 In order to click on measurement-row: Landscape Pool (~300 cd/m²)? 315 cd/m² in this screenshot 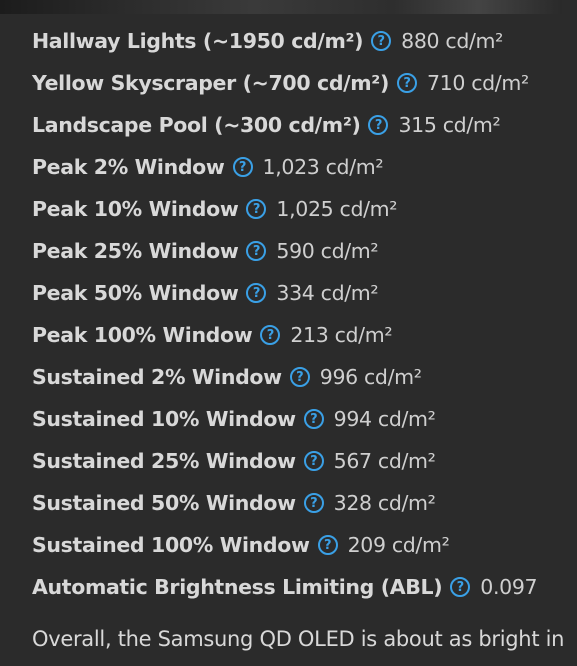, I will do `click(284, 125)`.